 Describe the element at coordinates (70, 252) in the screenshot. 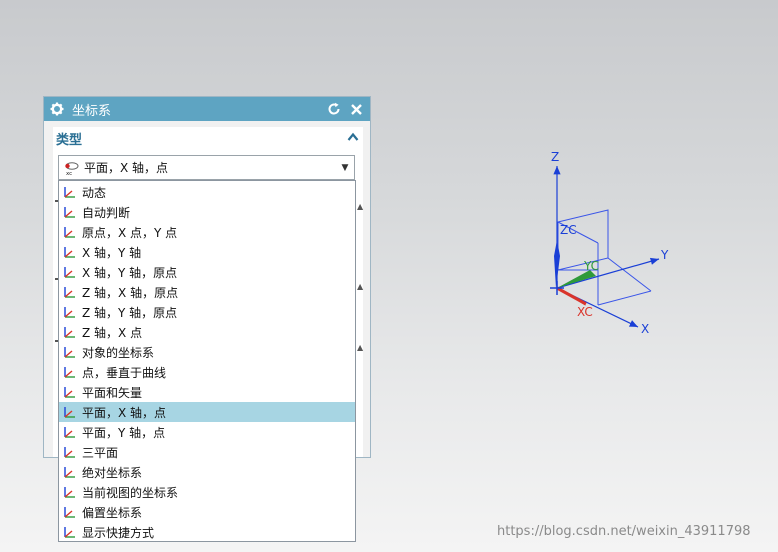

I see `xaxis-yaxis-icon` at that location.